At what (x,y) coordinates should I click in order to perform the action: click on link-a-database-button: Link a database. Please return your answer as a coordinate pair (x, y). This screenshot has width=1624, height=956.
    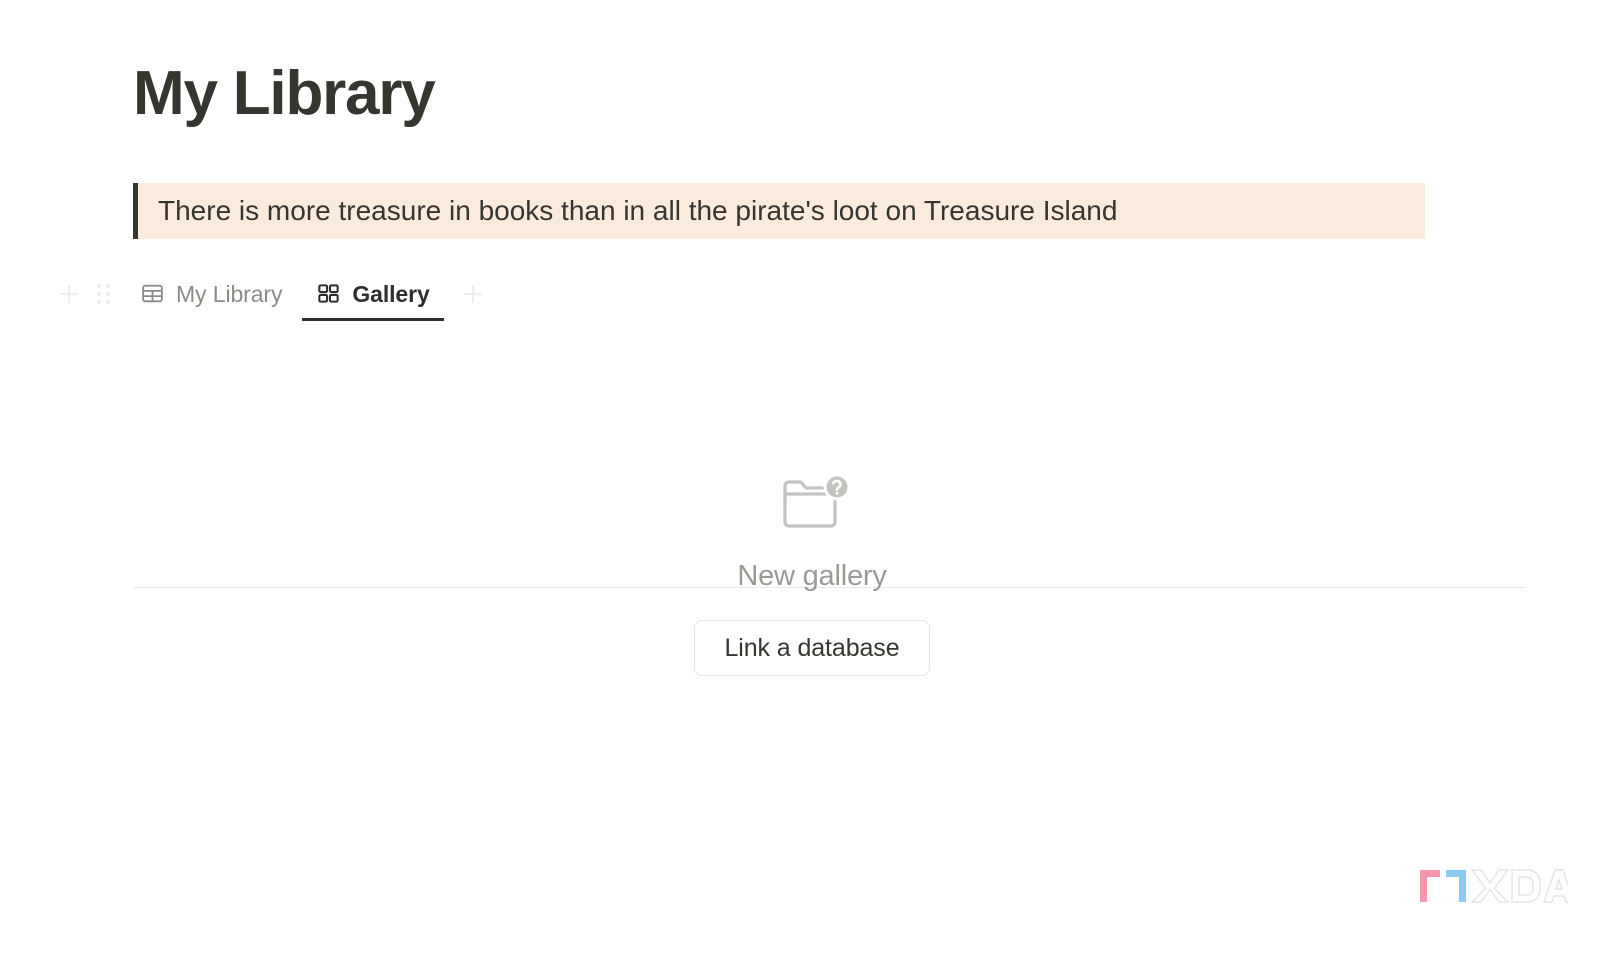
    Looking at the image, I should click on (812, 648).